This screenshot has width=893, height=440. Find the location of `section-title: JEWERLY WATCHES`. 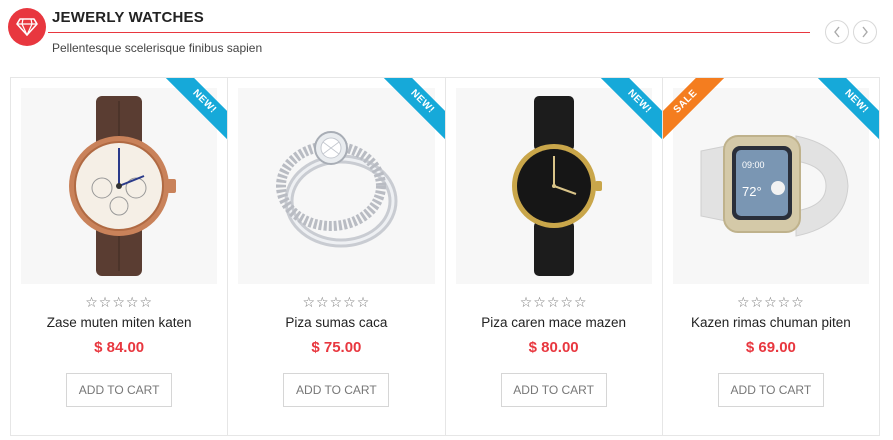

section-title: JEWERLY WATCHES is located at coordinates (128, 17).